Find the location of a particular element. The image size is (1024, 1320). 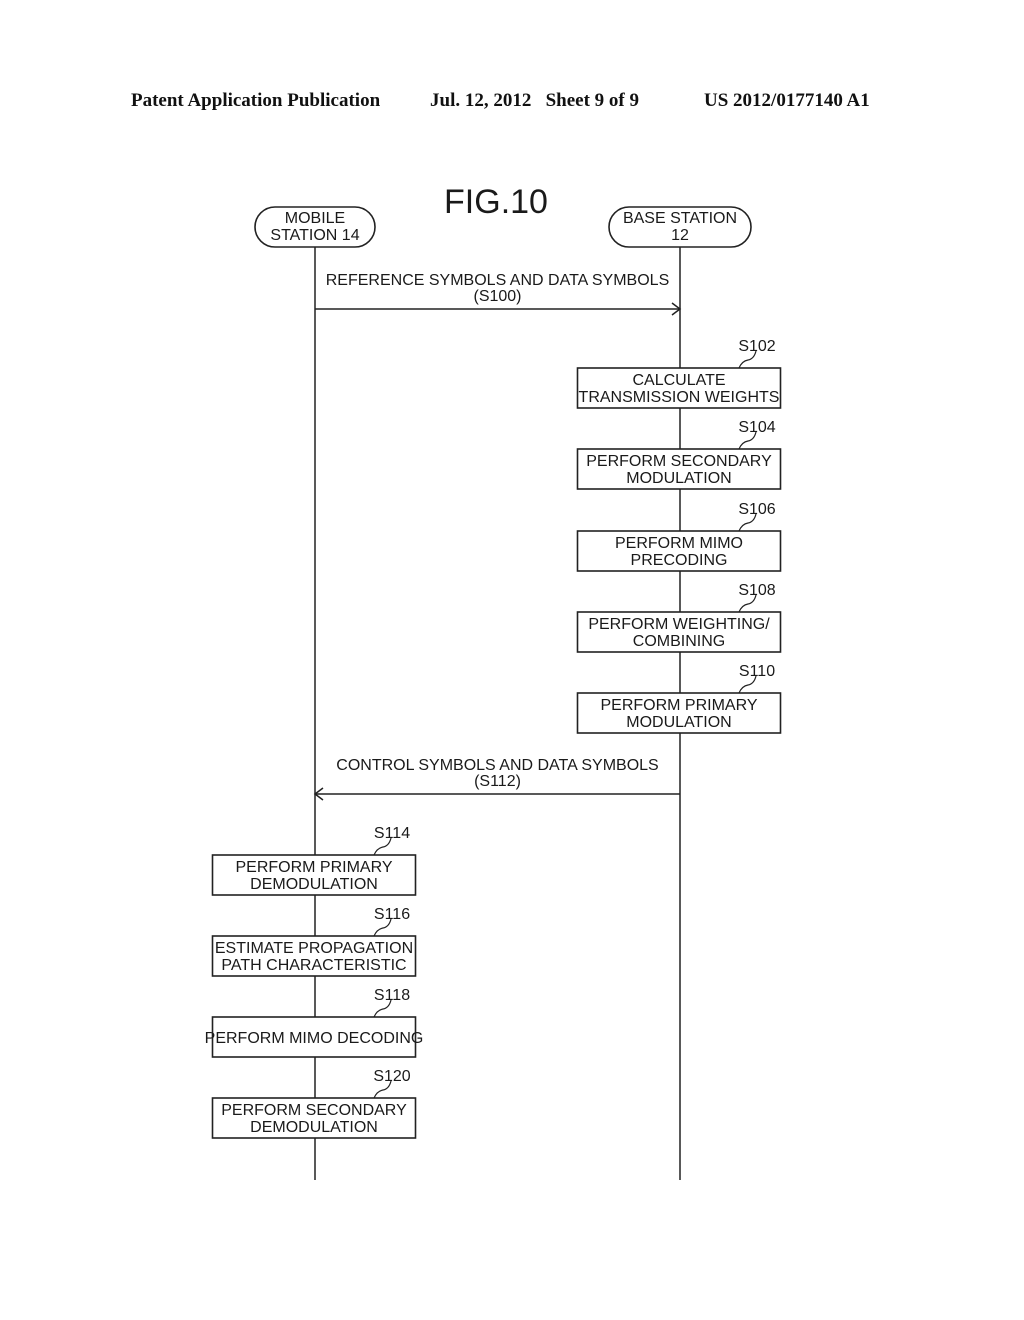

step-S104: PERFORM SECONDARYMODULATION S104 is located at coordinates (679, 454).